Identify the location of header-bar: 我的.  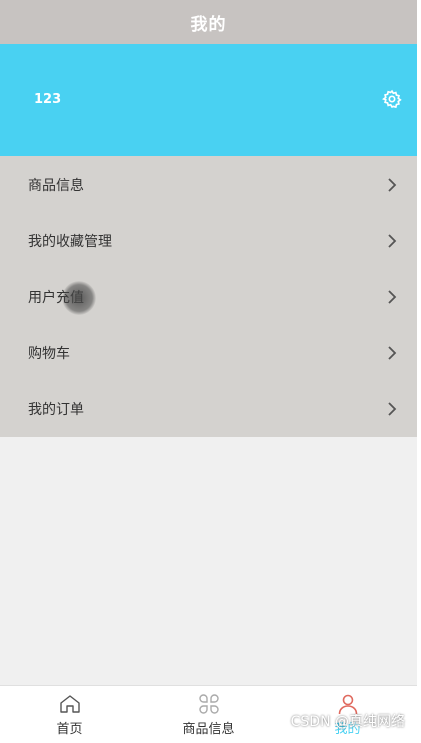
(208, 22).